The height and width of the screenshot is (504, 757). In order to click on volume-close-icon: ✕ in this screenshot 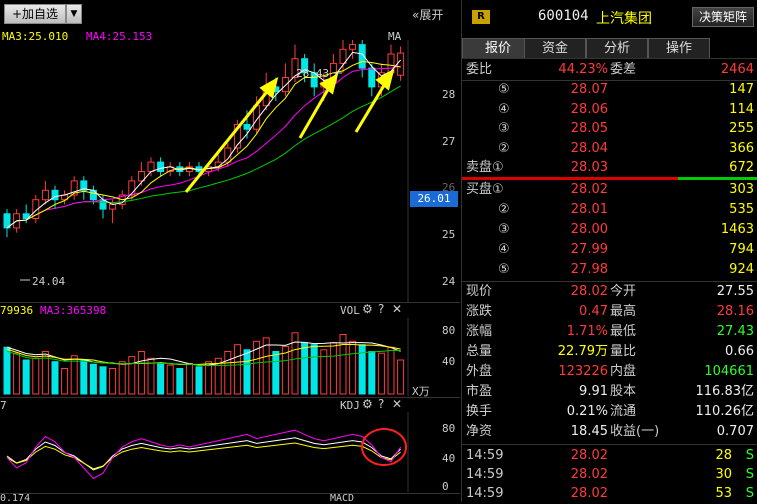, I will do `click(397, 309)`.